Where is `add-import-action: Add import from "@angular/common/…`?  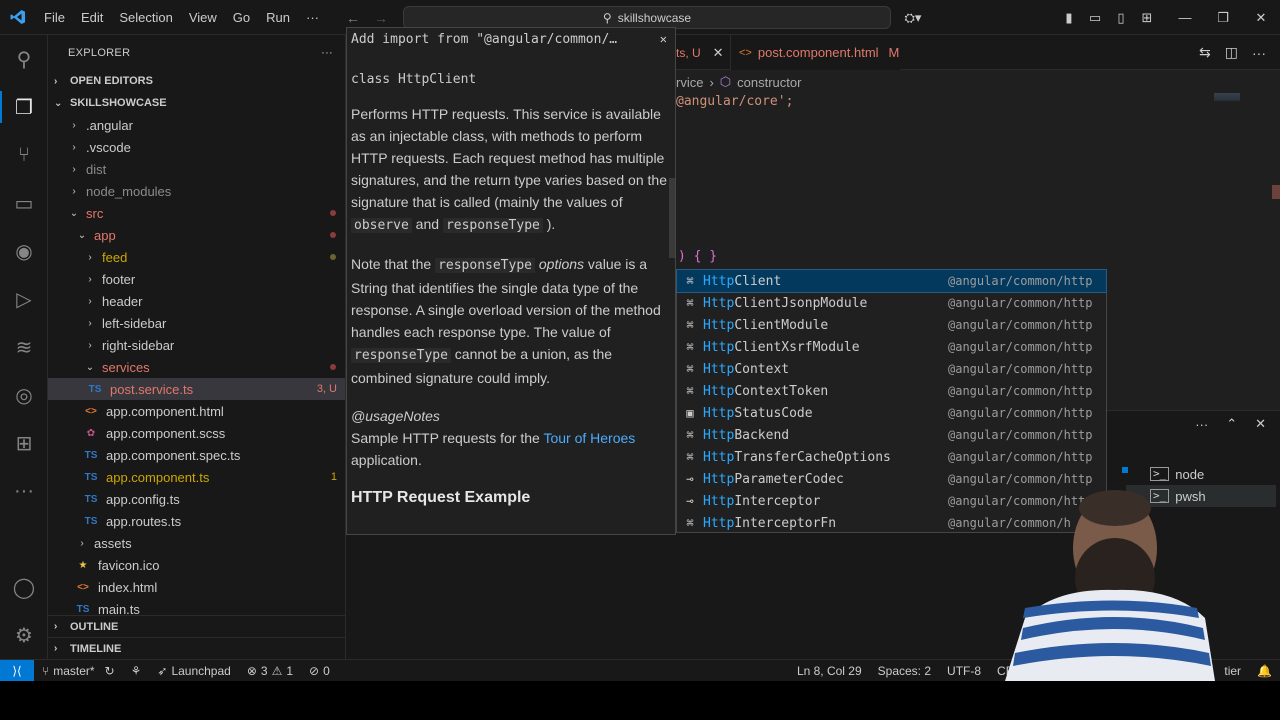
add-import-action: Add import from "@angular/common/… is located at coordinates (484, 39).